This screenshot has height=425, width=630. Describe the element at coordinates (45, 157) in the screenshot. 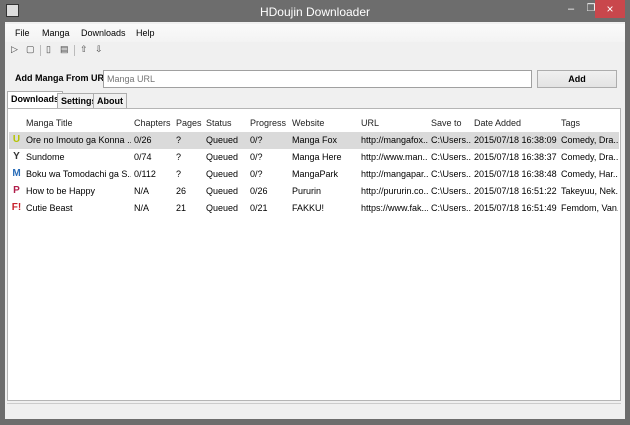

I see `table-cell: Sundome` at that location.